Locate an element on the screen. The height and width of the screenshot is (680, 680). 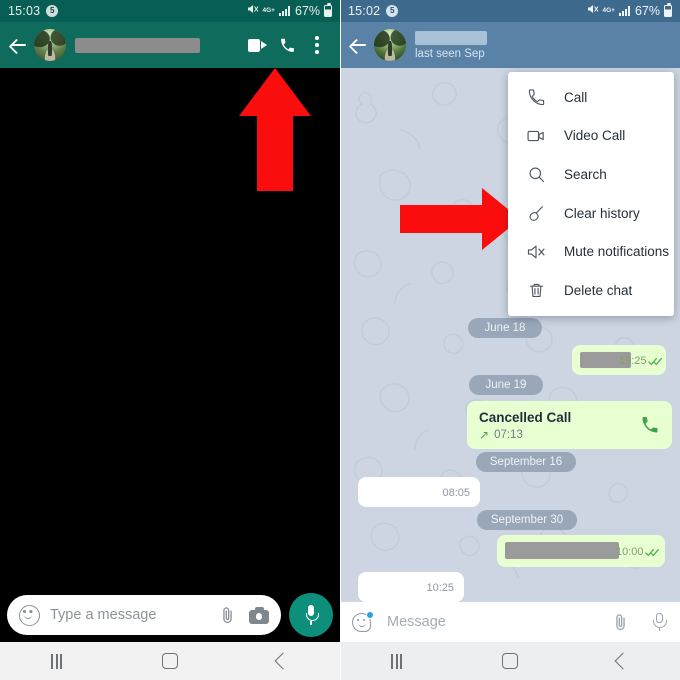
whatsapp-composer: Type a message is located at coordinates (170, 615).